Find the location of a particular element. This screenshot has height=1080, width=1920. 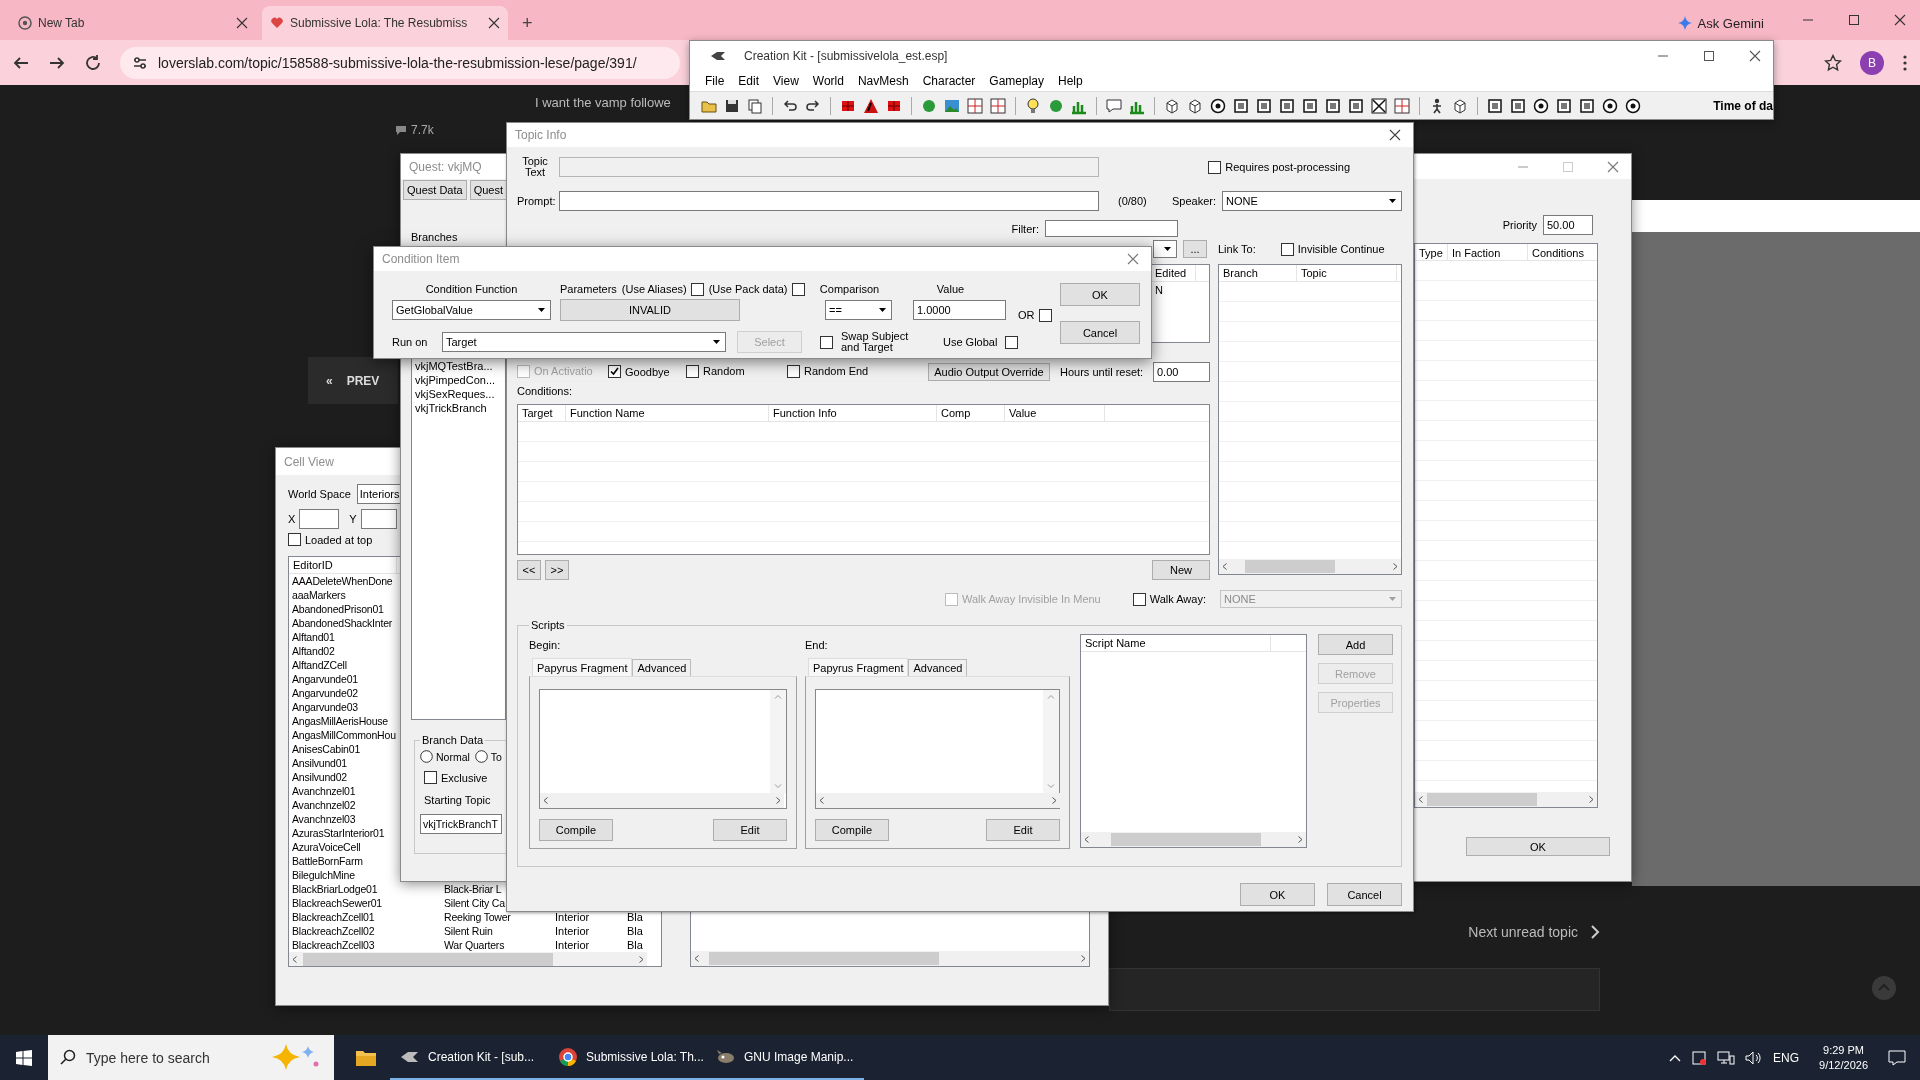

column-header: Function Info is located at coordinates (853, 413).